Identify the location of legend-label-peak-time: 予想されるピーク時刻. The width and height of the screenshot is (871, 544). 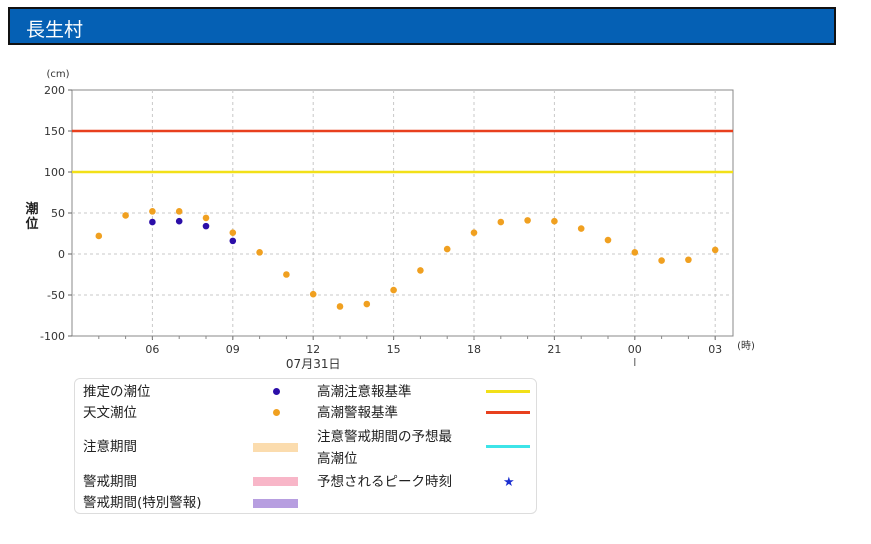
(384, 482).